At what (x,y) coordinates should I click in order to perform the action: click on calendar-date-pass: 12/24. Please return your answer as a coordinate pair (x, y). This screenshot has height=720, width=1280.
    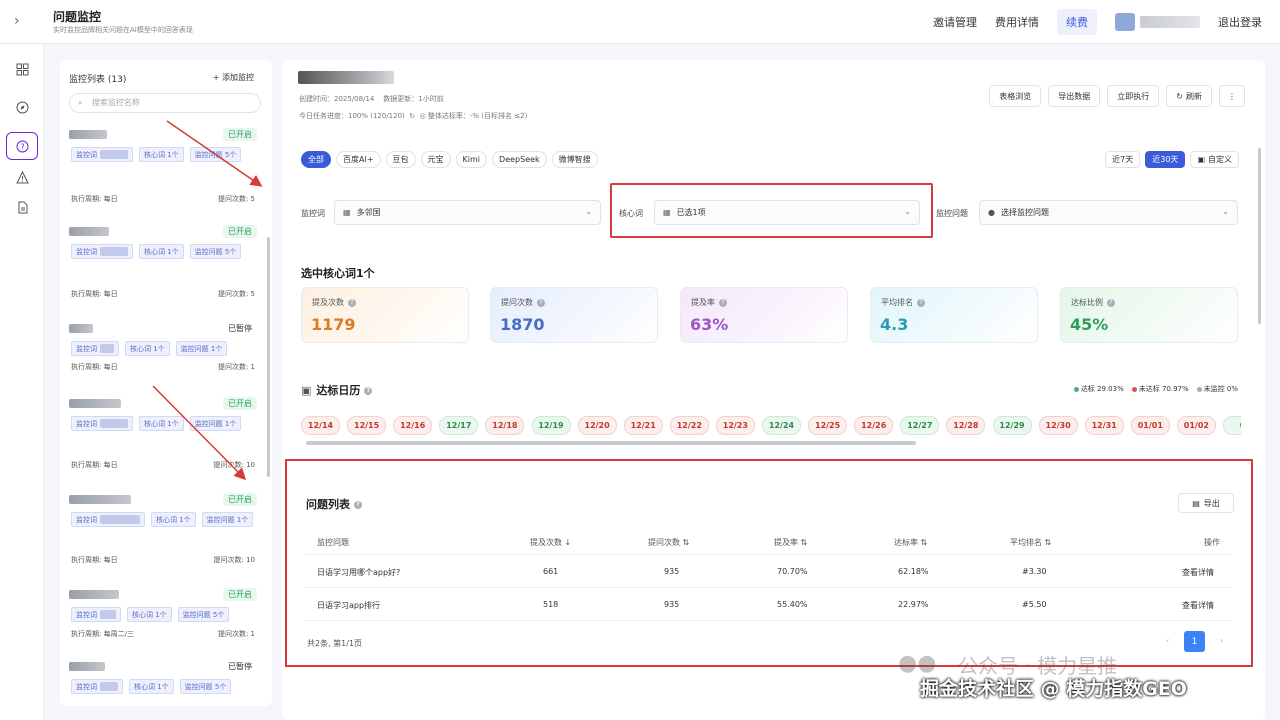
    Looking at the image, I should click on (781, 425).